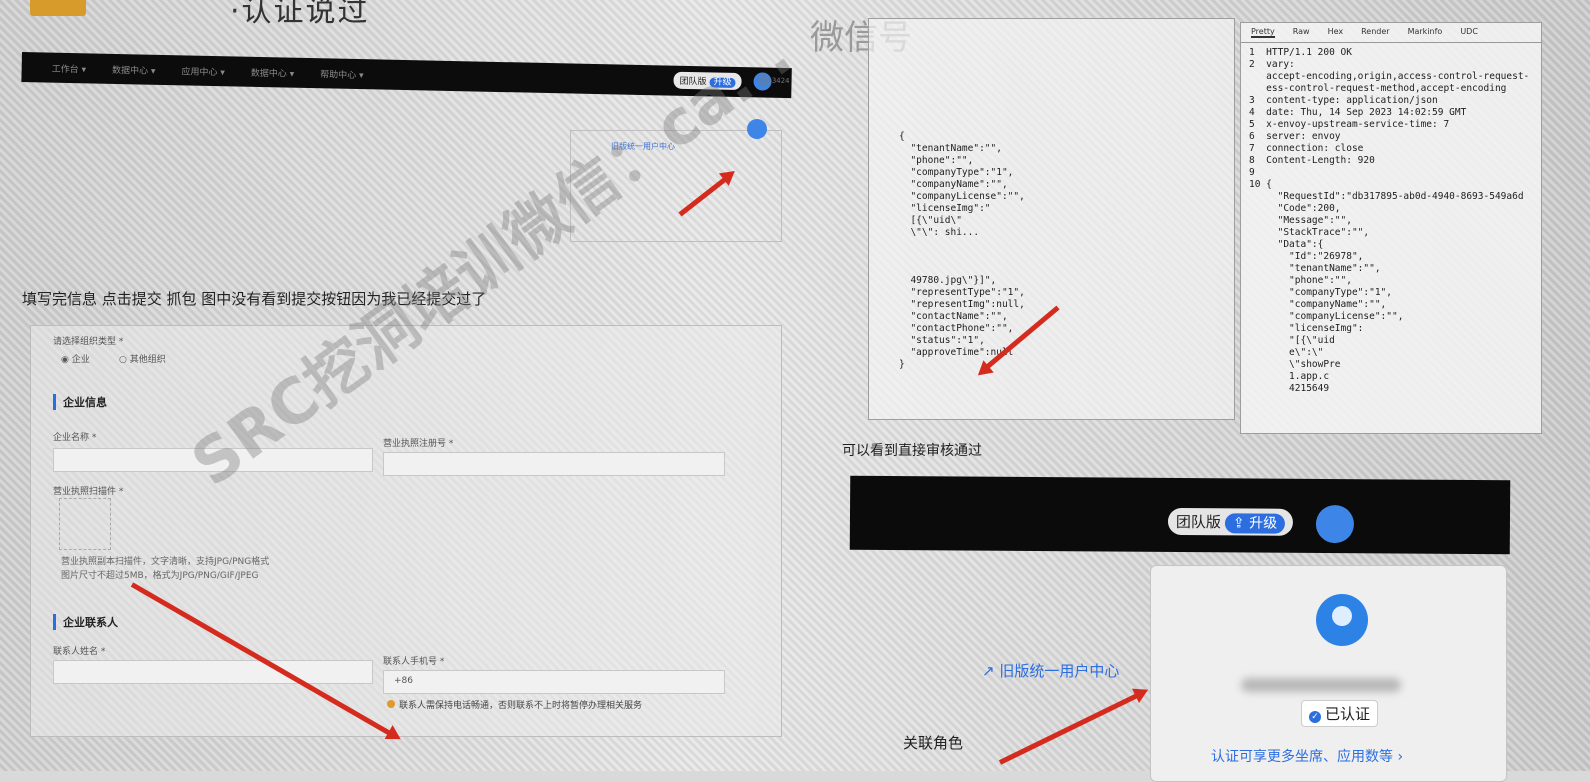  Describe the element at coordinates (554, 464) in the screenshot. I see `license-no-input` at that location.